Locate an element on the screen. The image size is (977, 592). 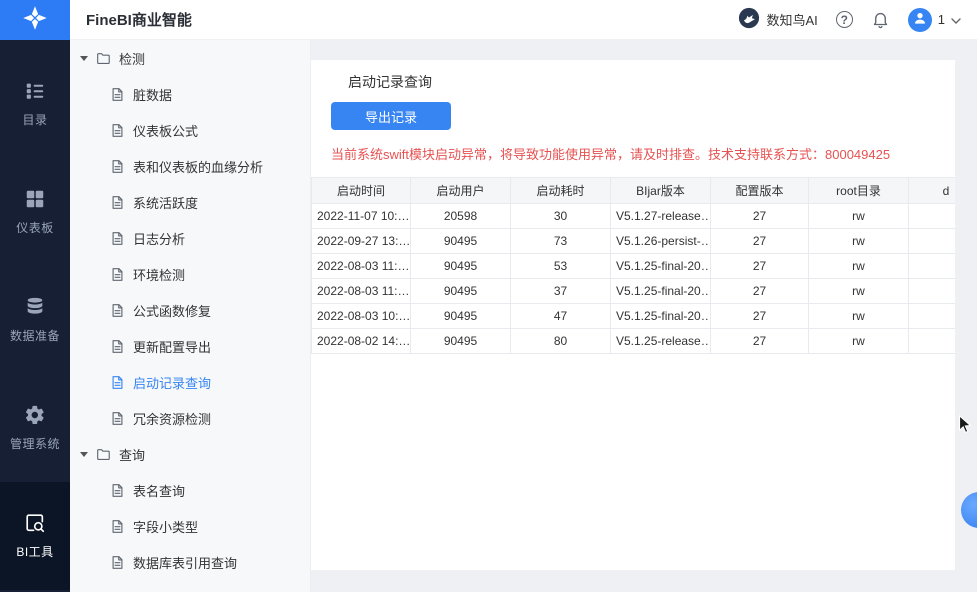
table-cell: 30 is located at coordinates (560, 216).